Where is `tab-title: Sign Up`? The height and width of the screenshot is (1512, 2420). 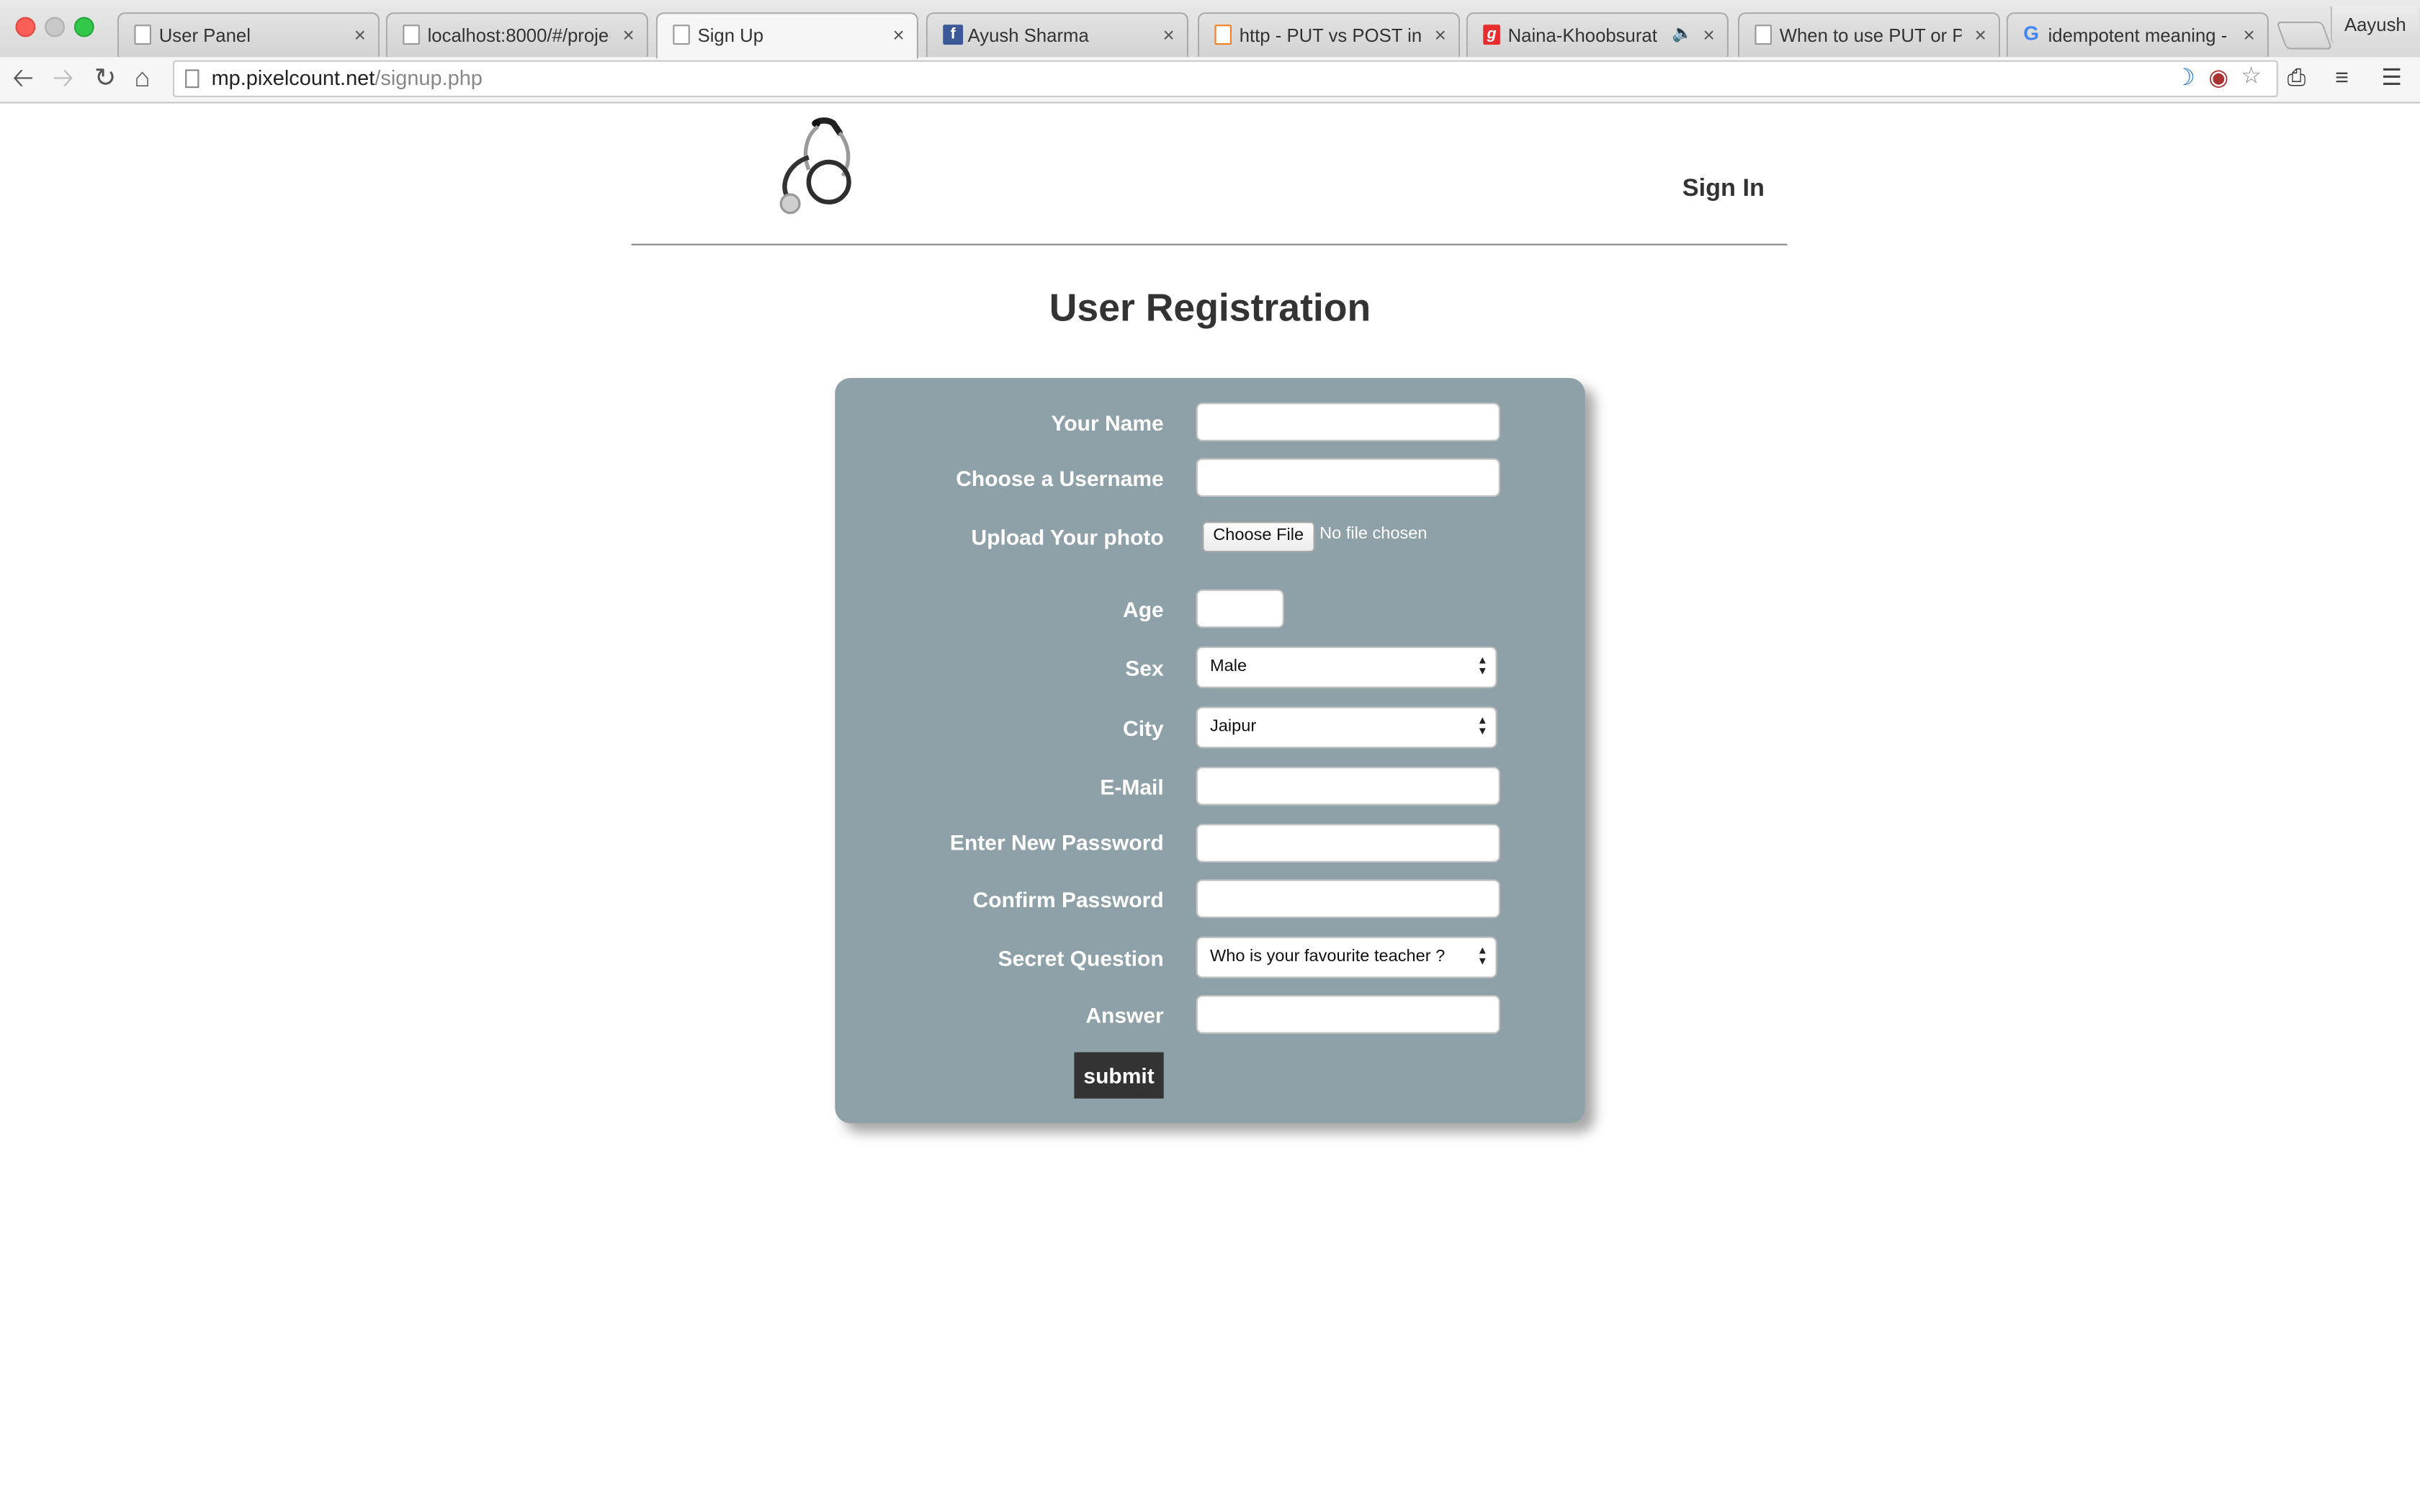 tab-title: Sign Up is located at coordinates (730, 35).